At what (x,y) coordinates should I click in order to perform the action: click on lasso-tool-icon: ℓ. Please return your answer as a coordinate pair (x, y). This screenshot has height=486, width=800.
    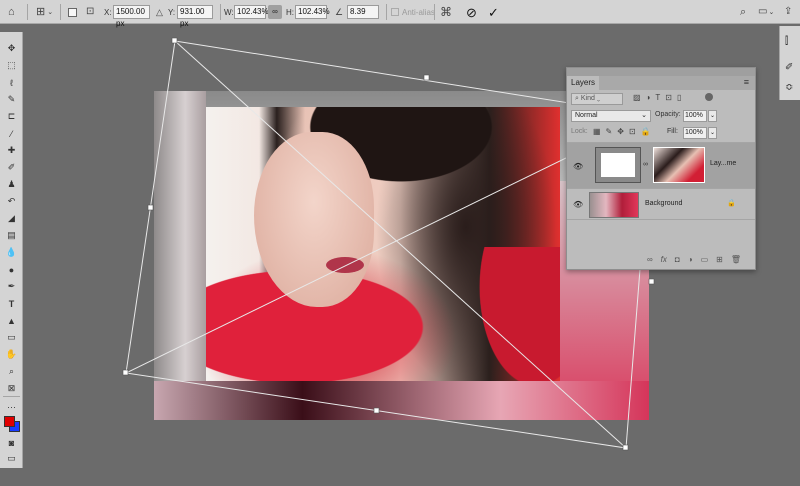
    Looking at the image, I should click on (11, 82).